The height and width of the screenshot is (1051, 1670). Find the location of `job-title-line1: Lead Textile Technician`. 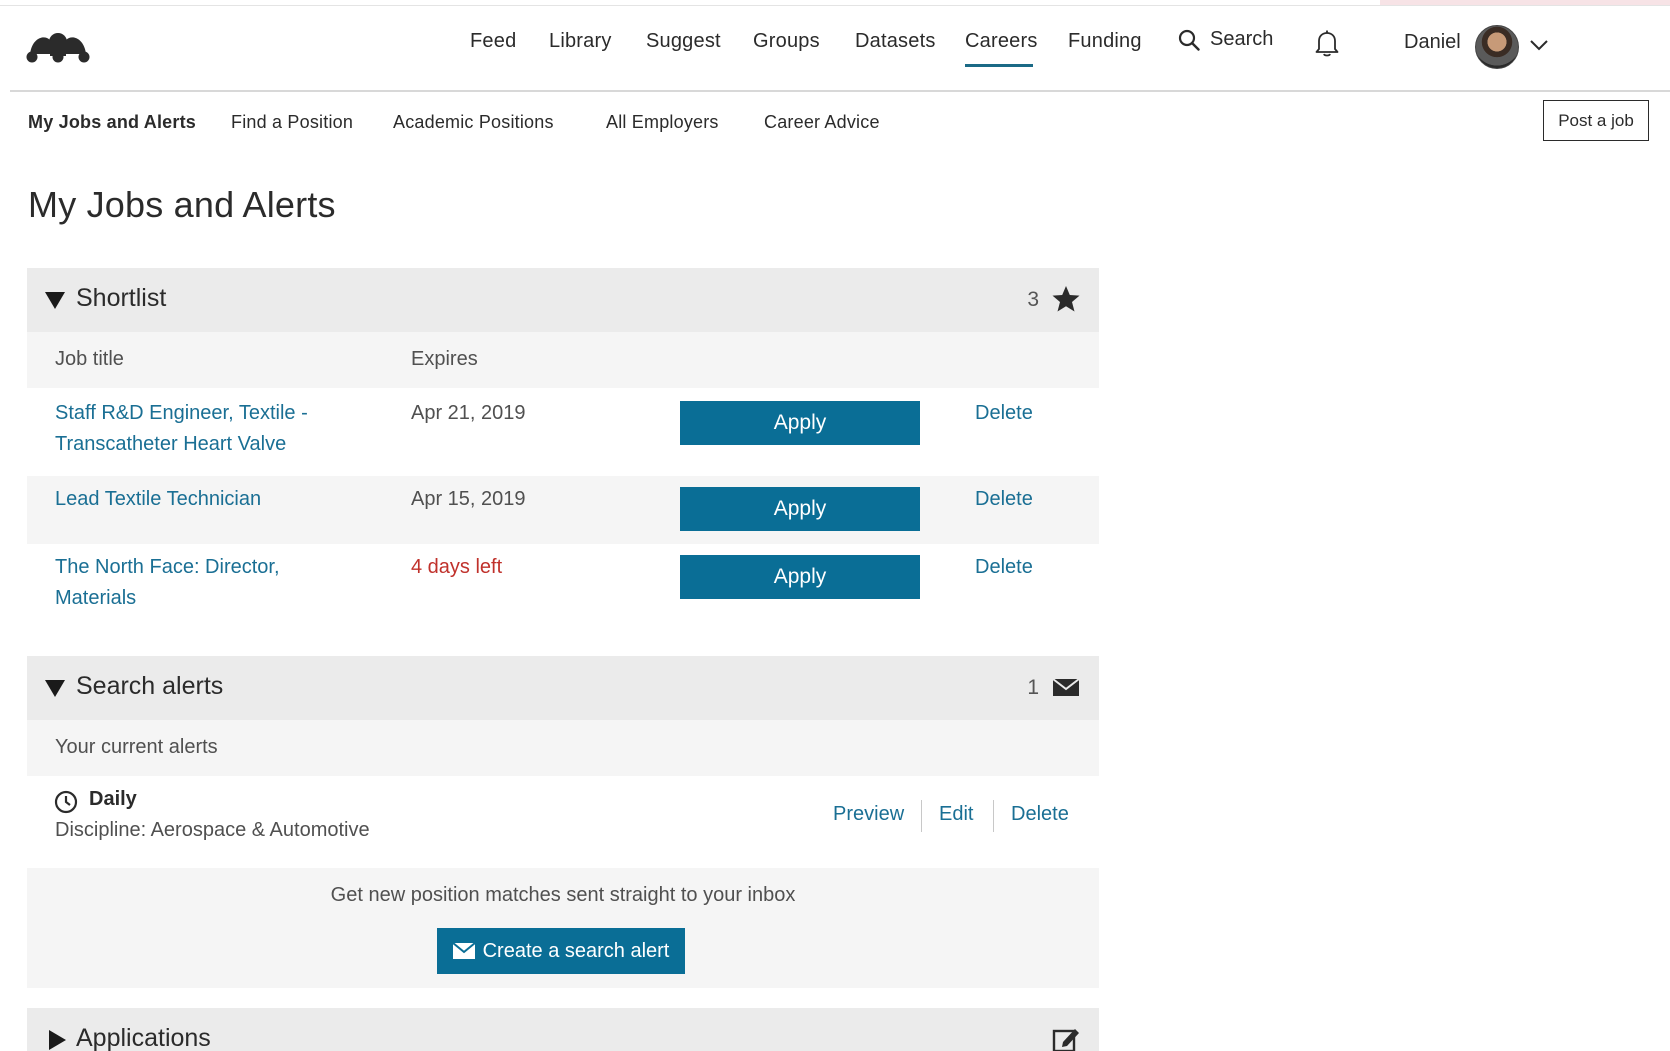

job-title-line1: Lead Textile Technician is located at coordinates (158, 499).